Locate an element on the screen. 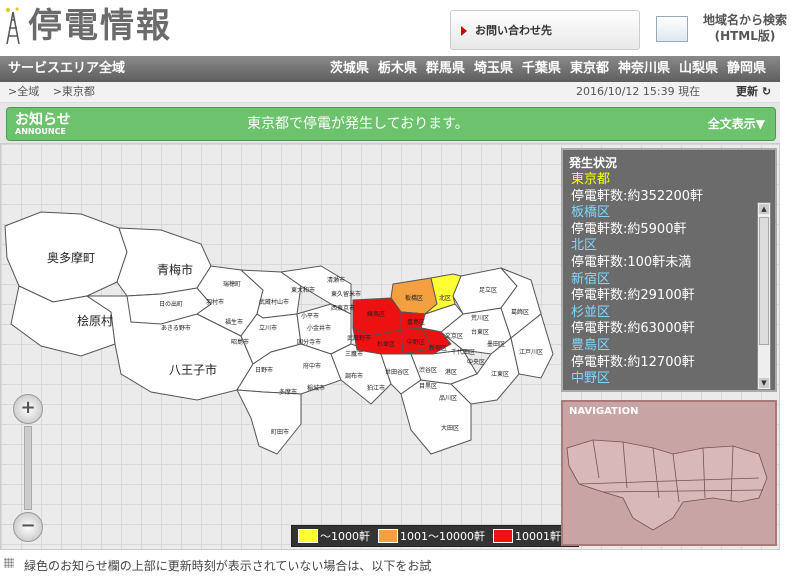  status-ward-link: 新宿区 is located at coordinates (663, 280).